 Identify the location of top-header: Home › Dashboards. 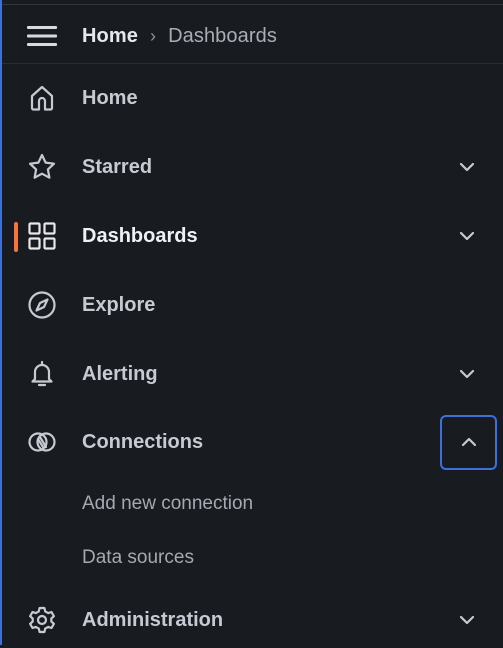
(252, 34).